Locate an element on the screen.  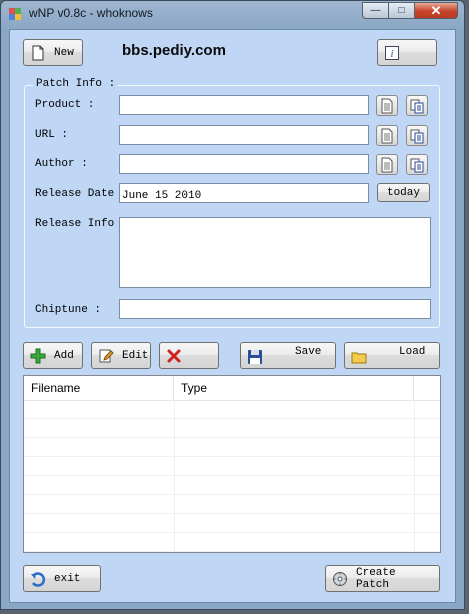
chiptune-input is located at coordinates (275, 312).